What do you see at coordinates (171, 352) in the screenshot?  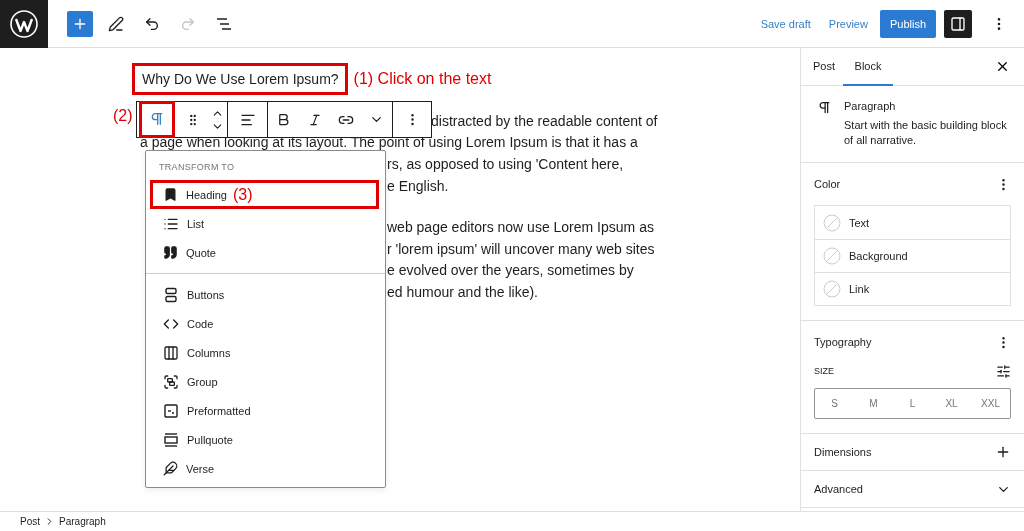 I see `columns-icon` at bounding box center [171, 352].